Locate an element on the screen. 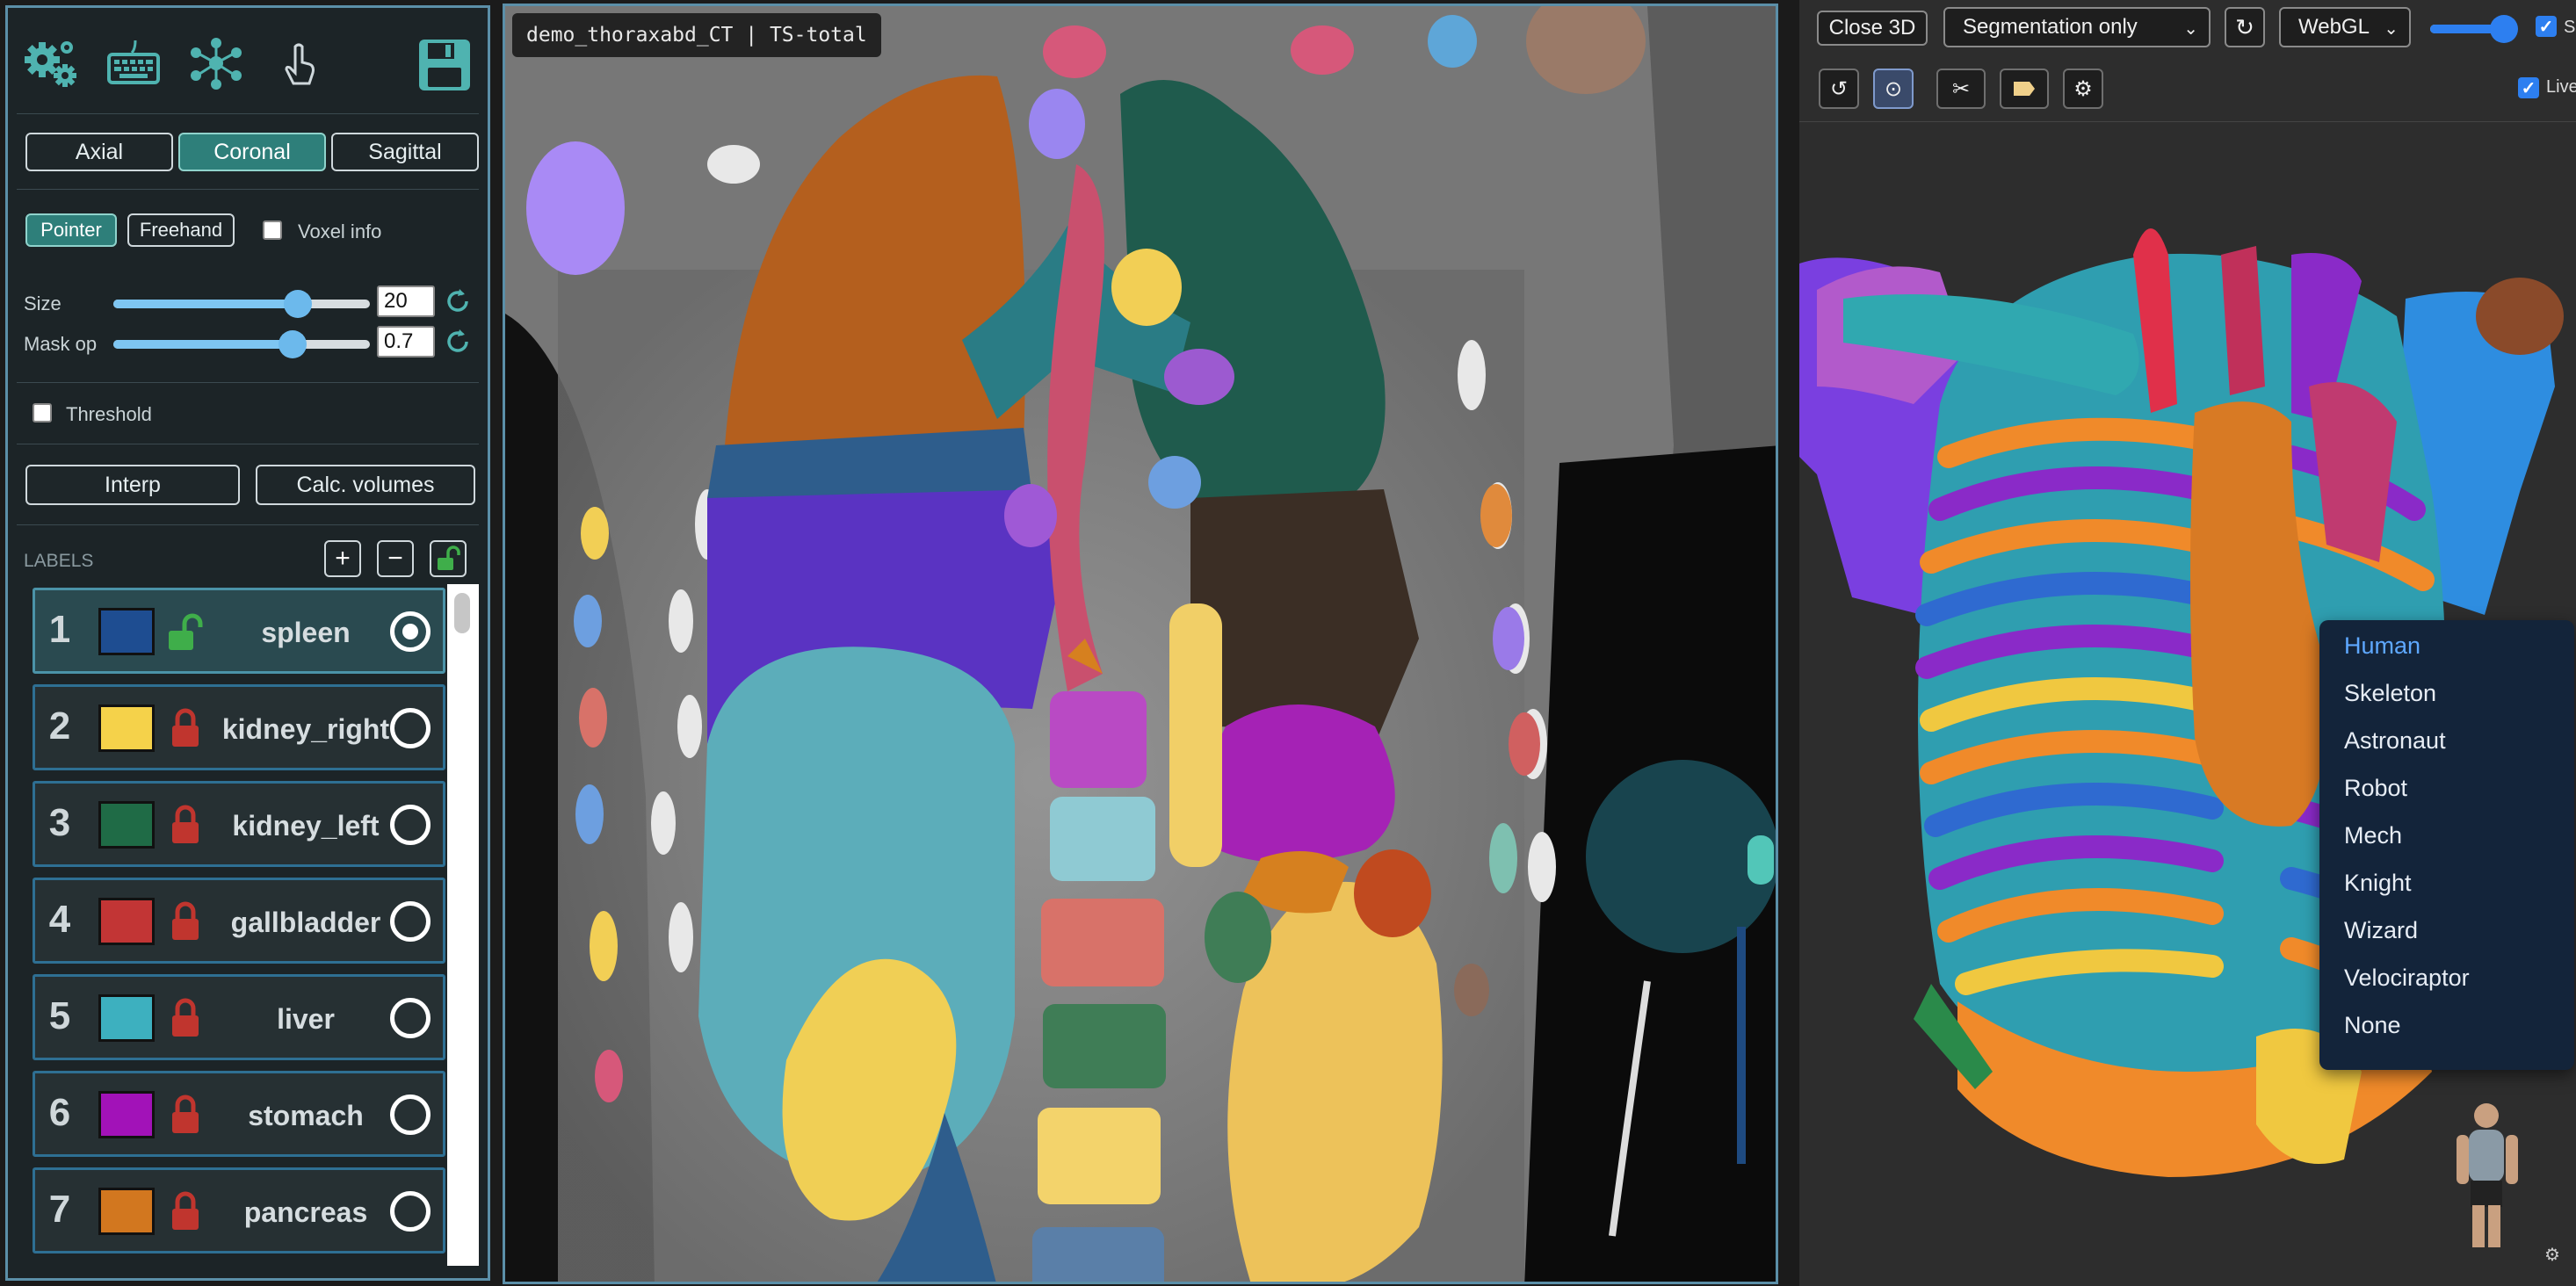 Image resolution: width=2576 pixels, height=1286 pixels. threshold-checkbox is located at coordinates (42, 413).